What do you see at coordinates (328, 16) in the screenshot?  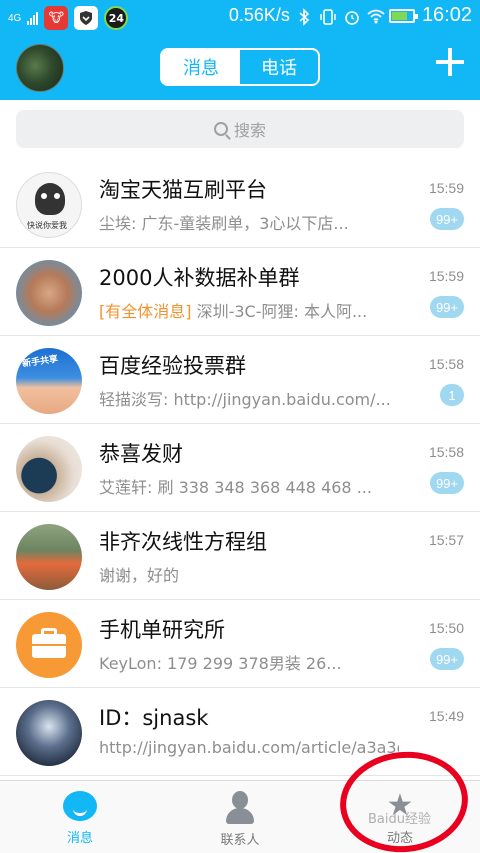 I see `vibrate-icon` at bounding box center [328, 16].